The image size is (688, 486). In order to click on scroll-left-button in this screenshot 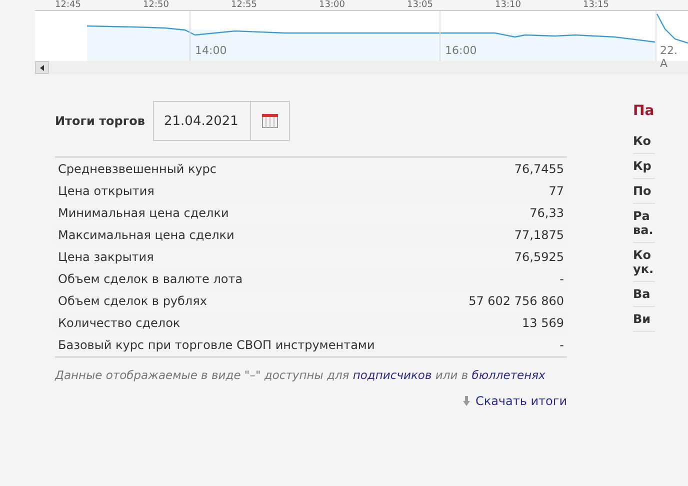, I will do `click(42, 67)`.